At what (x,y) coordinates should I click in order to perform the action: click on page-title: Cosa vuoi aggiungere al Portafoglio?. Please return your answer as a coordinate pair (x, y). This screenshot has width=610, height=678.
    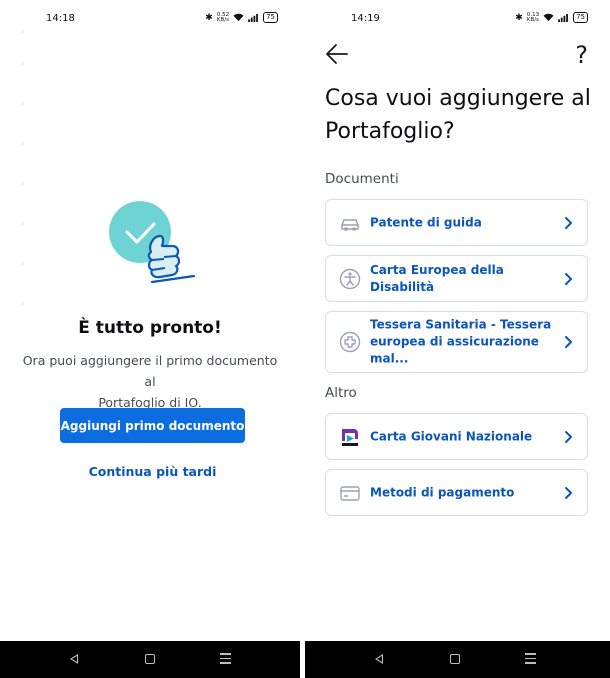
    Looking at the image, I should click on (458, 115).